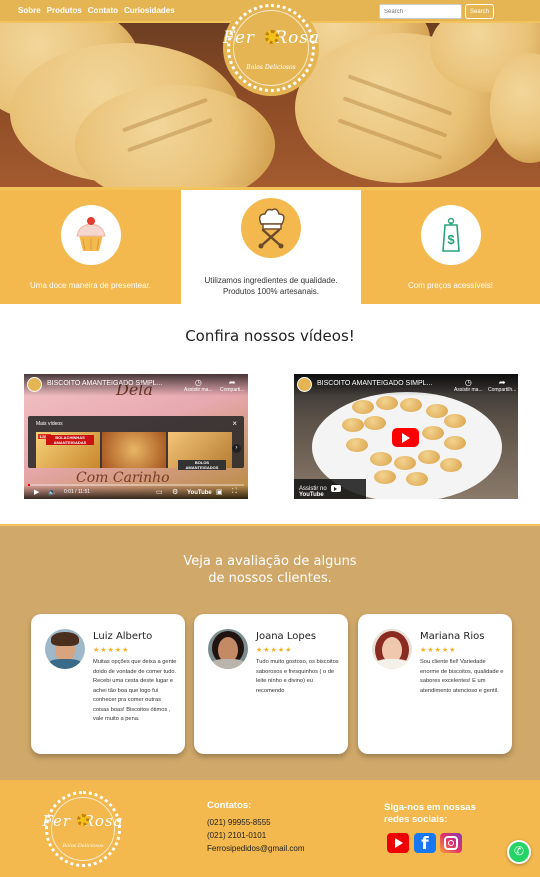 This screenshot has height=877, width=540. I want to click on sunflower-icon, so click(272, 37).